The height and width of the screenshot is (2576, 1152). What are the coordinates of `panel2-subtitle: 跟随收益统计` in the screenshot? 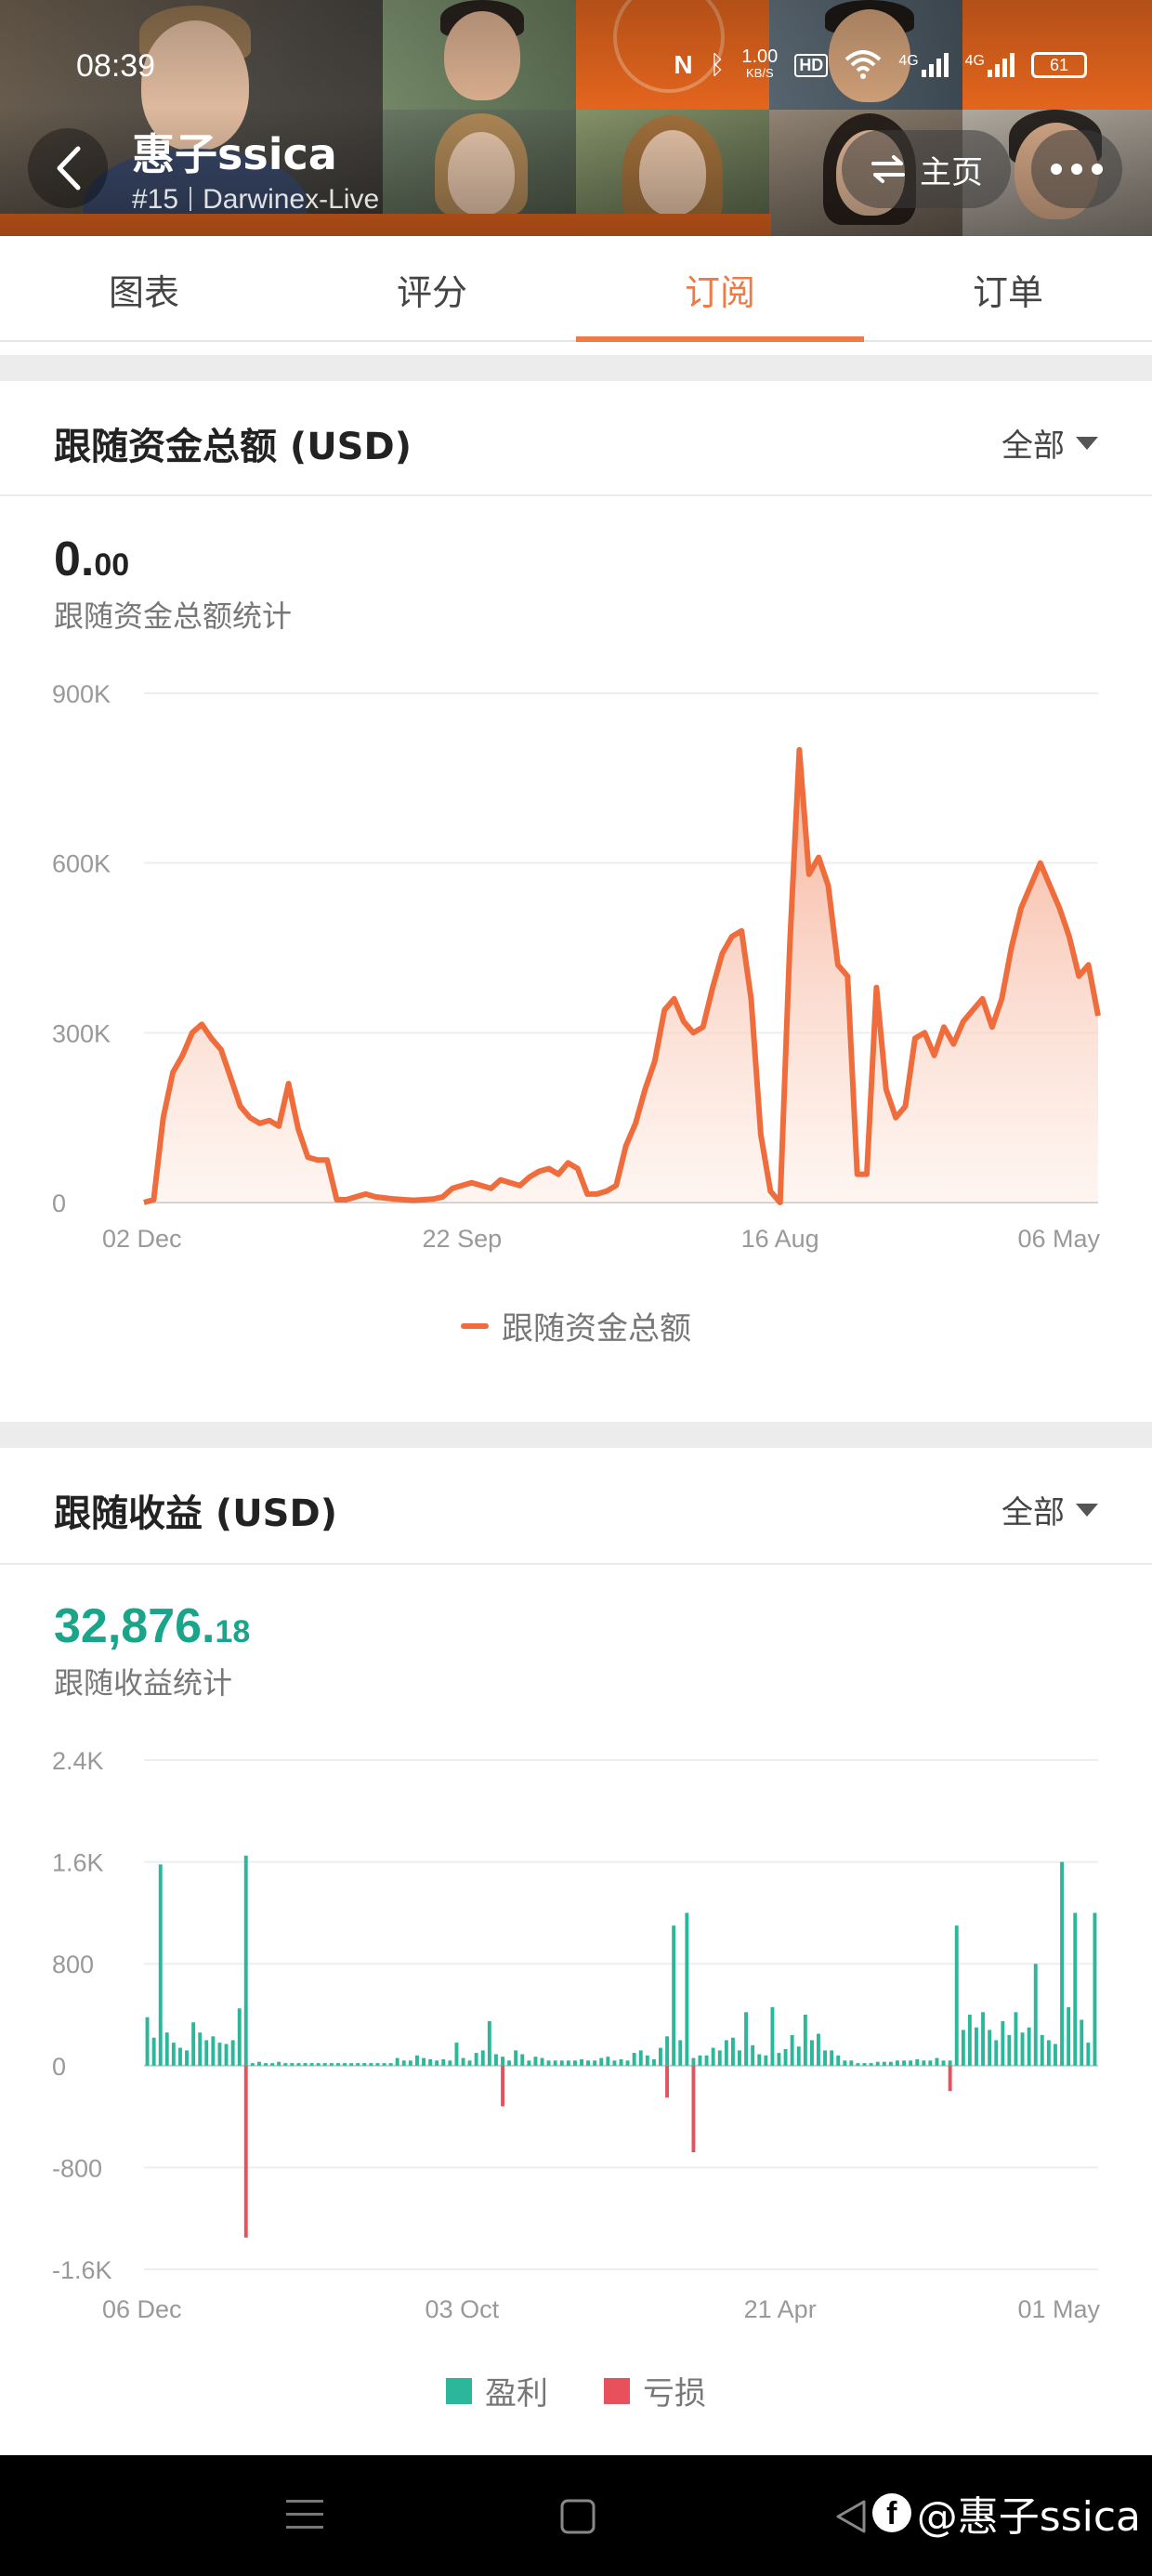 It's located at (143, 1683).